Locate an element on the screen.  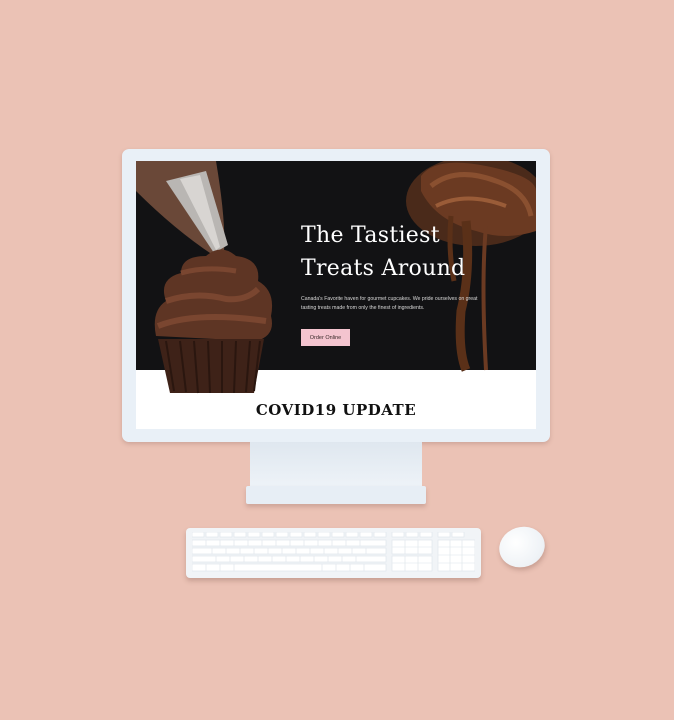
order-online-button: Order Online is located at coordinates (325, 337).